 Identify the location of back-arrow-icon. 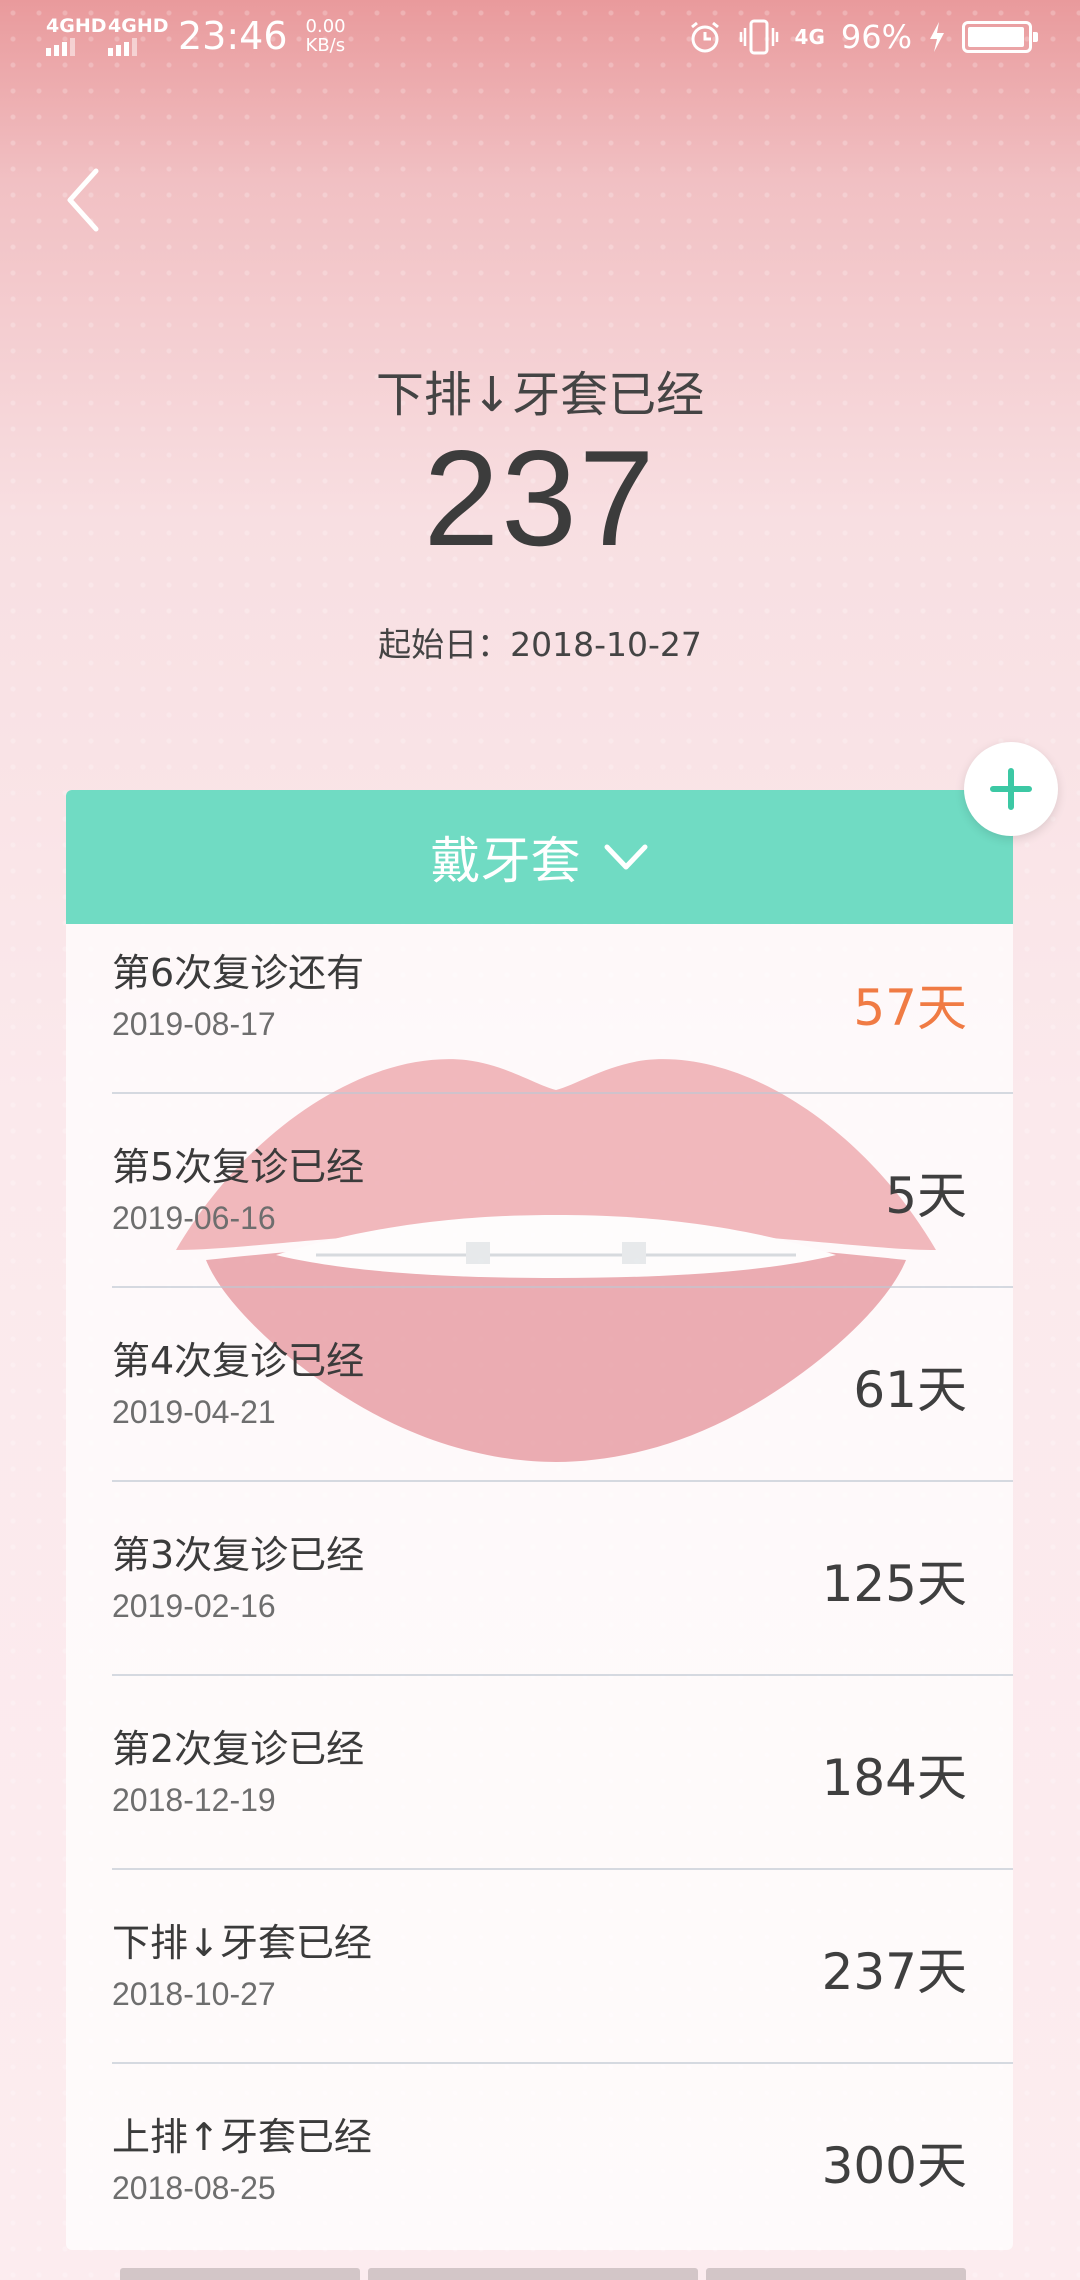
(83, 200).